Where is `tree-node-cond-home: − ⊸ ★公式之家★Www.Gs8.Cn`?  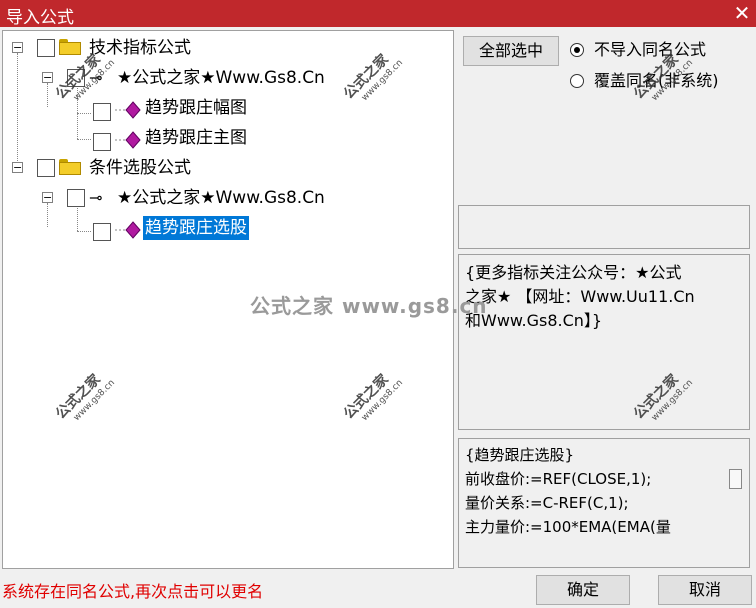 tree-node-cond-home: − ⊸ ★公式之家★Www.Gs8.Cn is located at coordinates (228, 198).